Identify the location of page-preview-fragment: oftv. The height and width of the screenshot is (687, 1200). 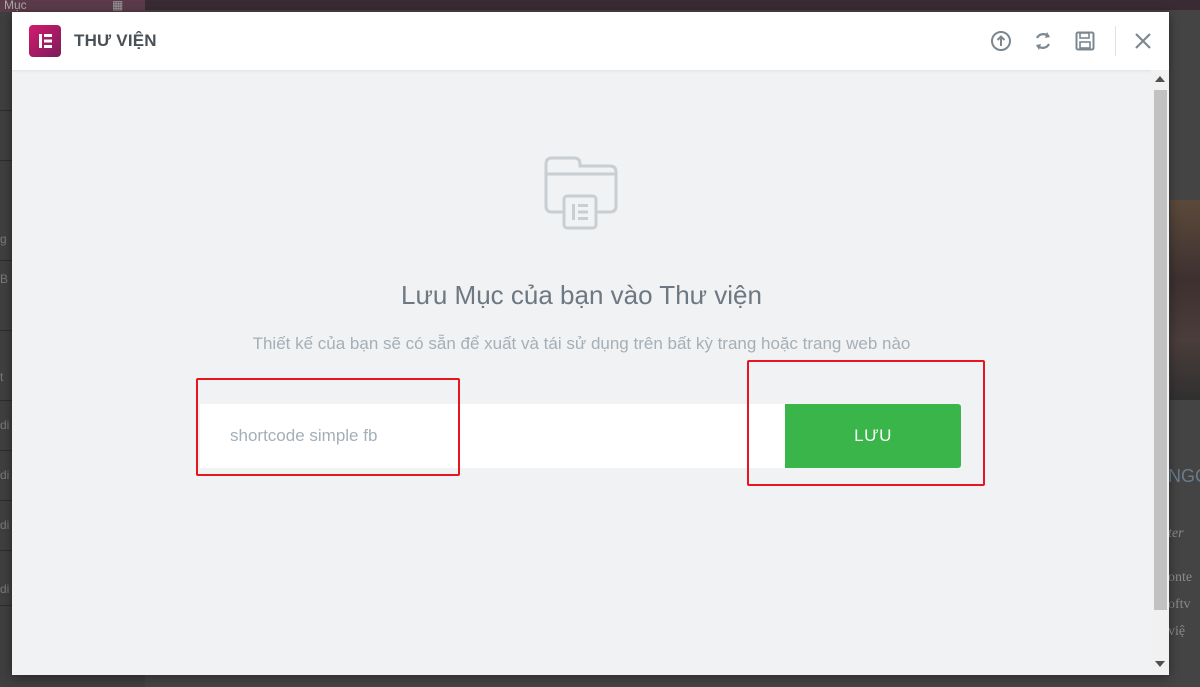
(1179, 604).